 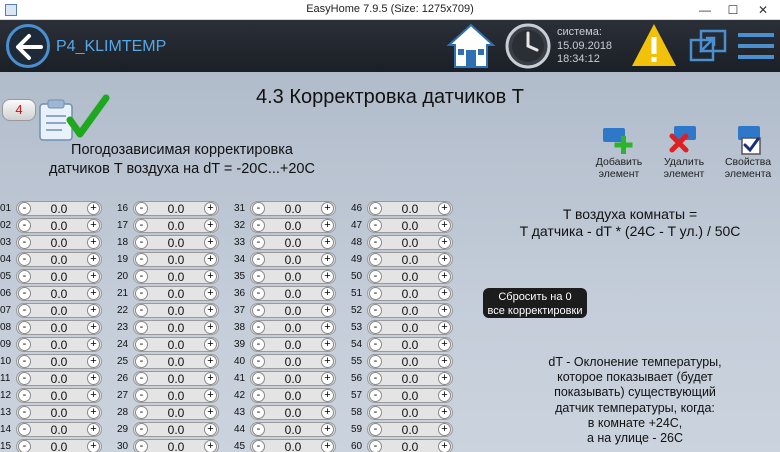 What do you see at coordinates (705, 10) in the screenshot?
I see `minimize-button: —` at bounding box center [705, 10].